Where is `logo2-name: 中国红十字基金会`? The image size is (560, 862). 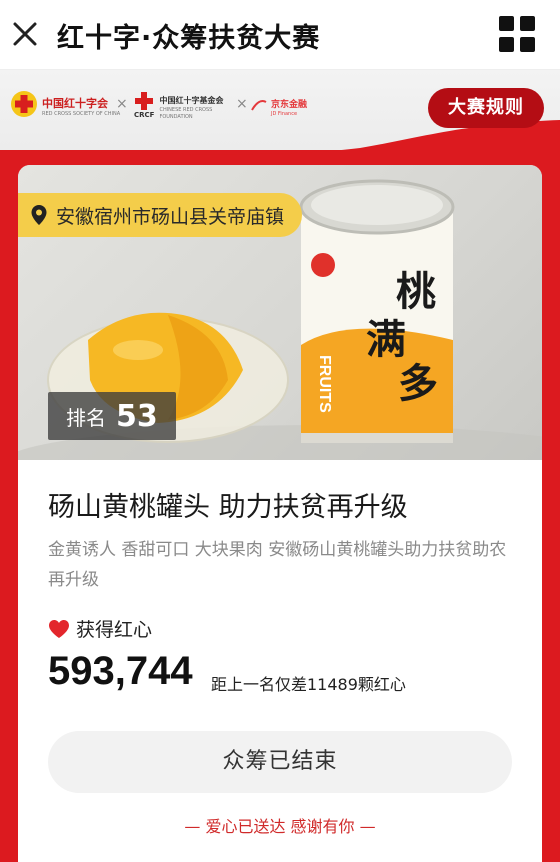 logo2-name: 中国红十字基金会 is located at coordinates (191, 100).